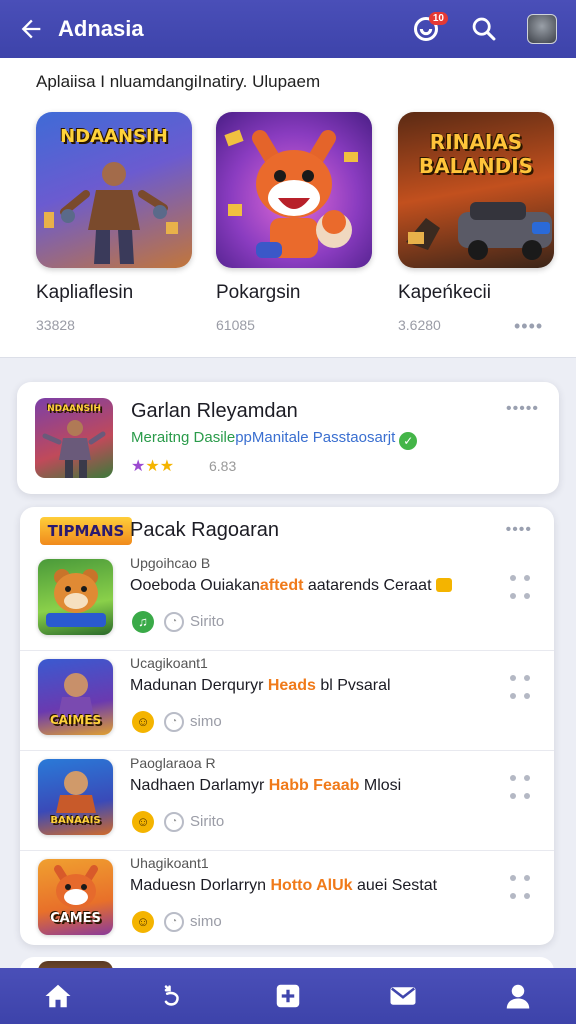  What do you see at coordinates (408, 441) in the screenshot?
I see `check-icon: ✓` at bounding box center [408, 441].